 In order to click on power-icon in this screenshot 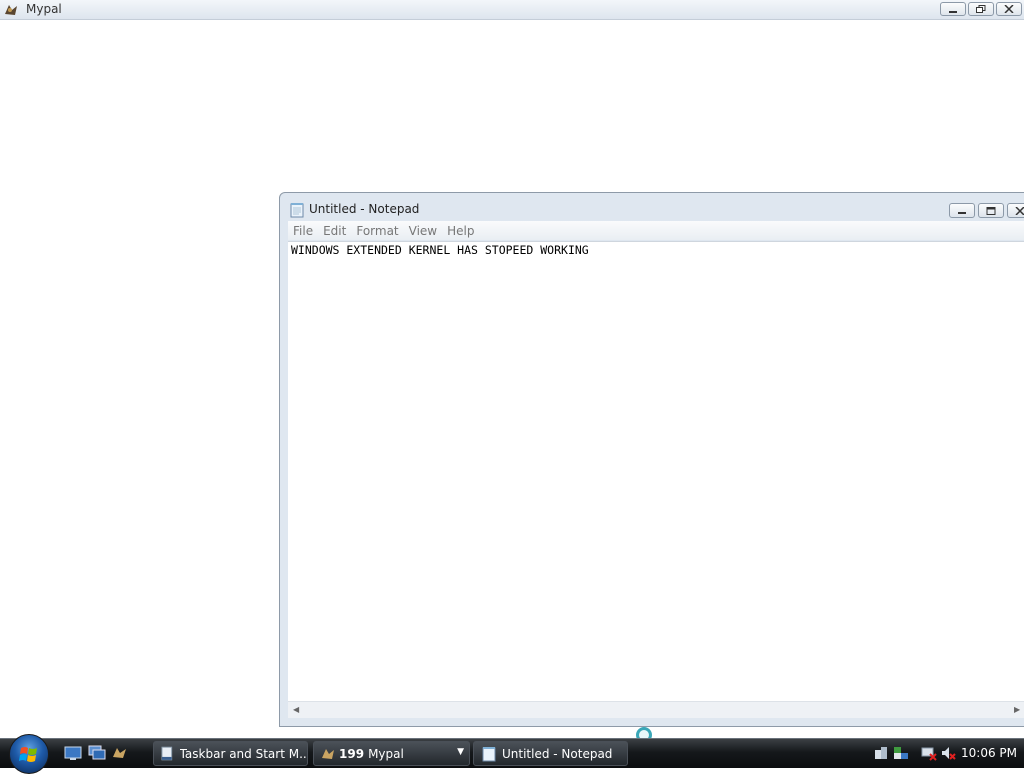, I will do `click(929, 753)`.